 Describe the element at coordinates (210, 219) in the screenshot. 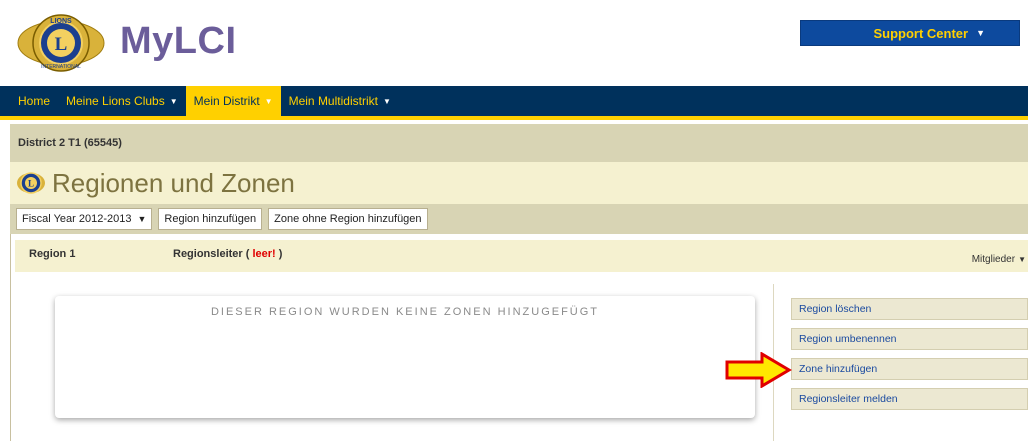

I see `add-region-button: Region hinzufügen` at that location.